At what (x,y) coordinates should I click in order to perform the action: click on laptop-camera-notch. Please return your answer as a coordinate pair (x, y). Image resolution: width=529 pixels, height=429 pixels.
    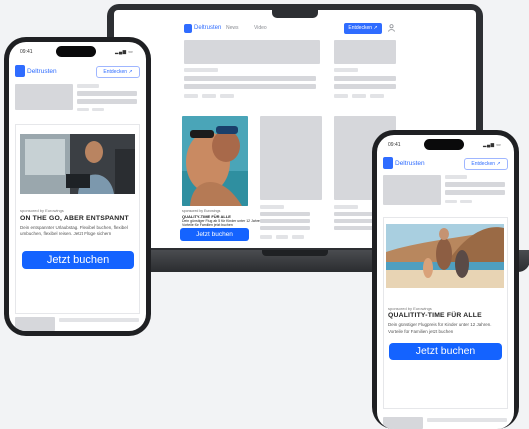
    Looking at the image, I should click on (295, 14).